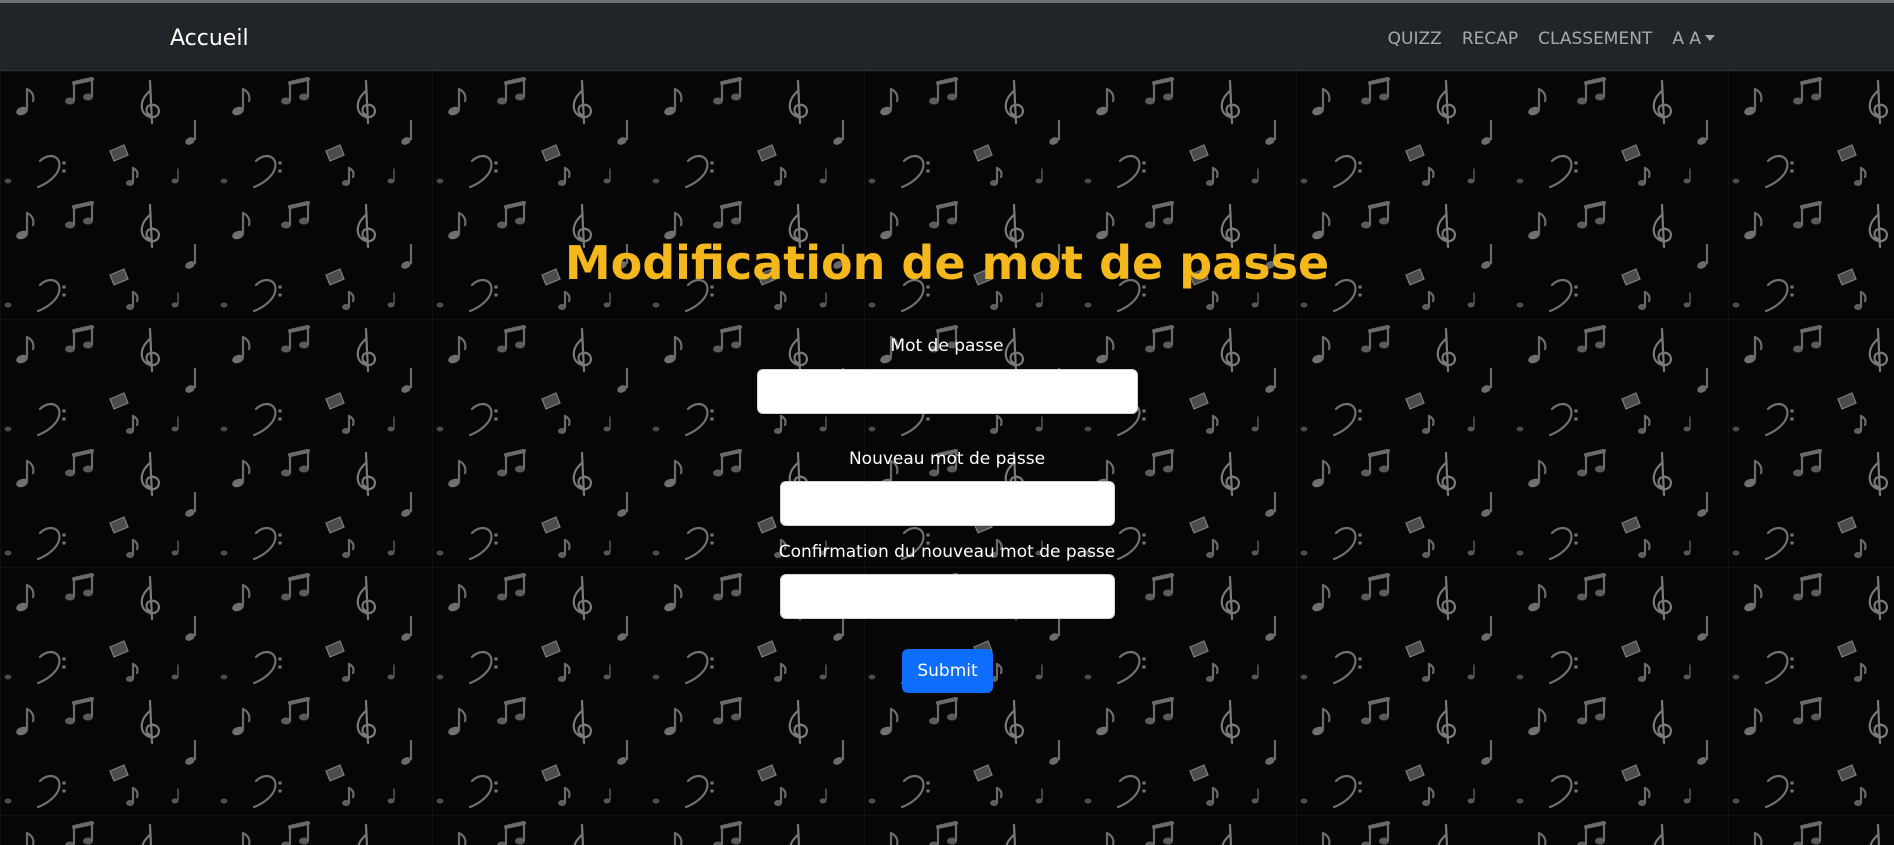 The height and width of the screenshot is (845, 1894). I want to click on nav-link-classement: CLASSEMENT, so click(1595, 39).